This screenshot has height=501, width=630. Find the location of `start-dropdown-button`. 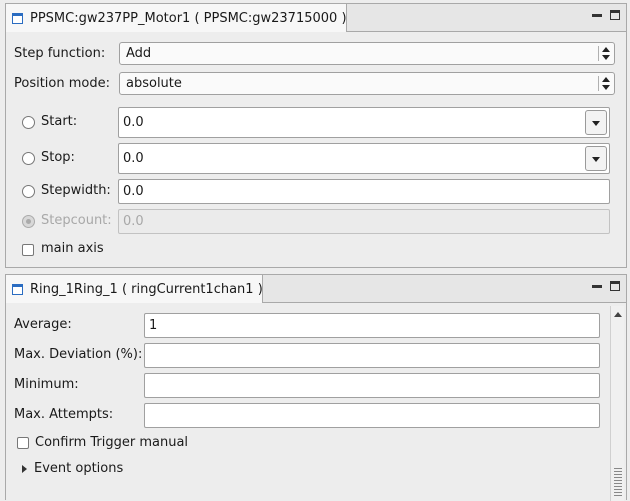

start-dropdown-button is located at coordinates (596, 122).